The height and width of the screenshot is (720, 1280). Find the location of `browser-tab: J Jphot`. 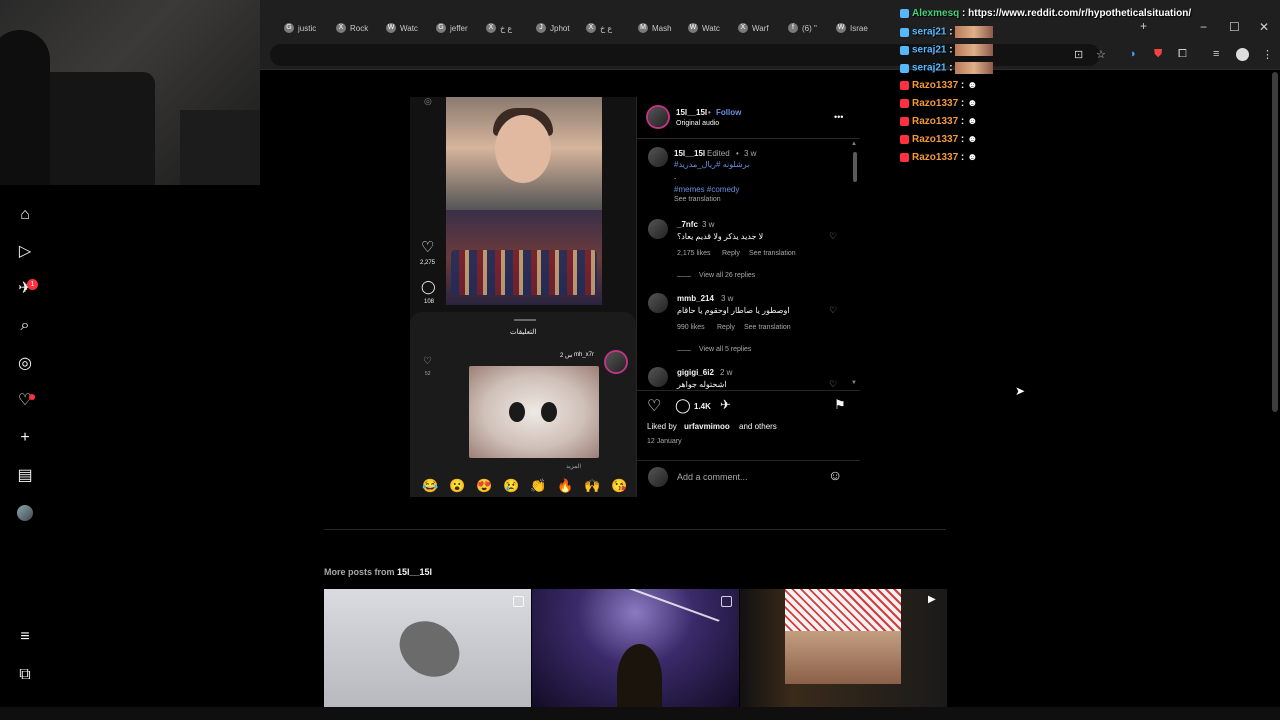

browser-tab: J Jphot is located at coordinates (559, 28).